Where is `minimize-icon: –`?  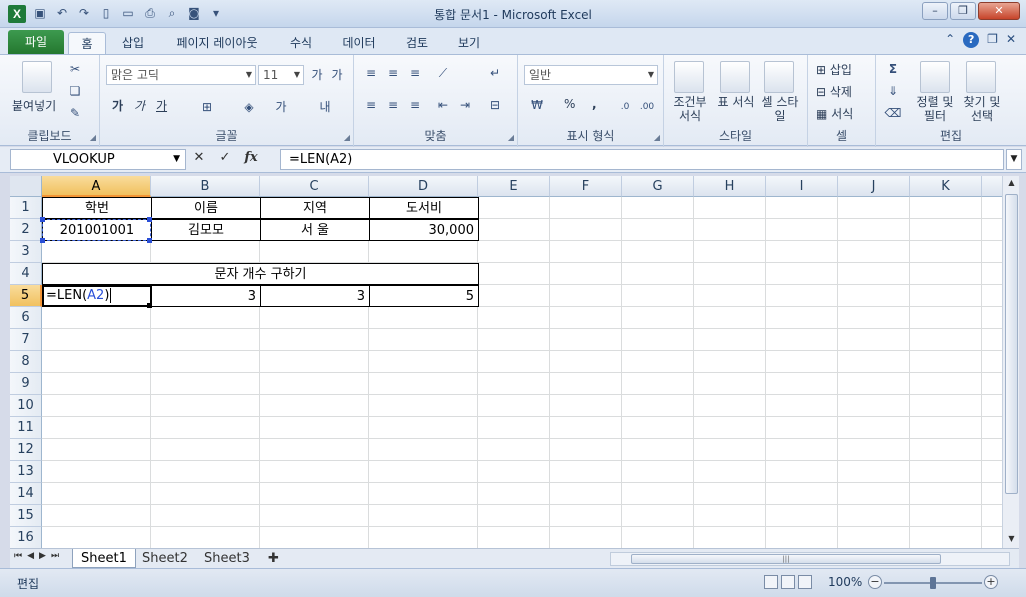
minimize-icon: – is located at coordinates (935, 11).